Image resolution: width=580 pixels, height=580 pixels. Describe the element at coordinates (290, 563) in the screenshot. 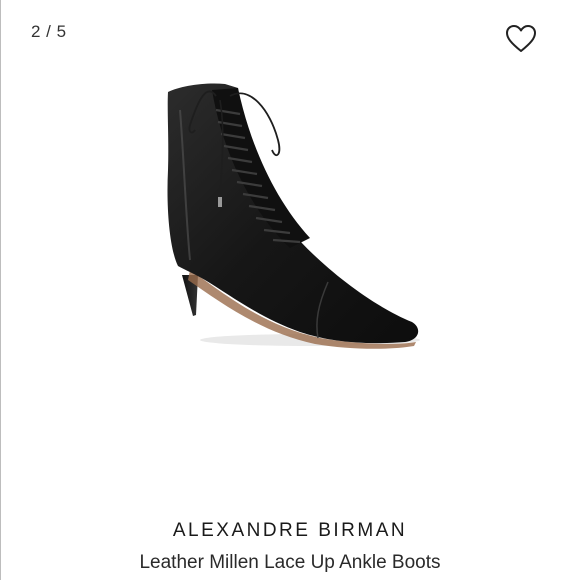

I see `product-title: Leather Millen Lace Up Ankle Boots` at that location.